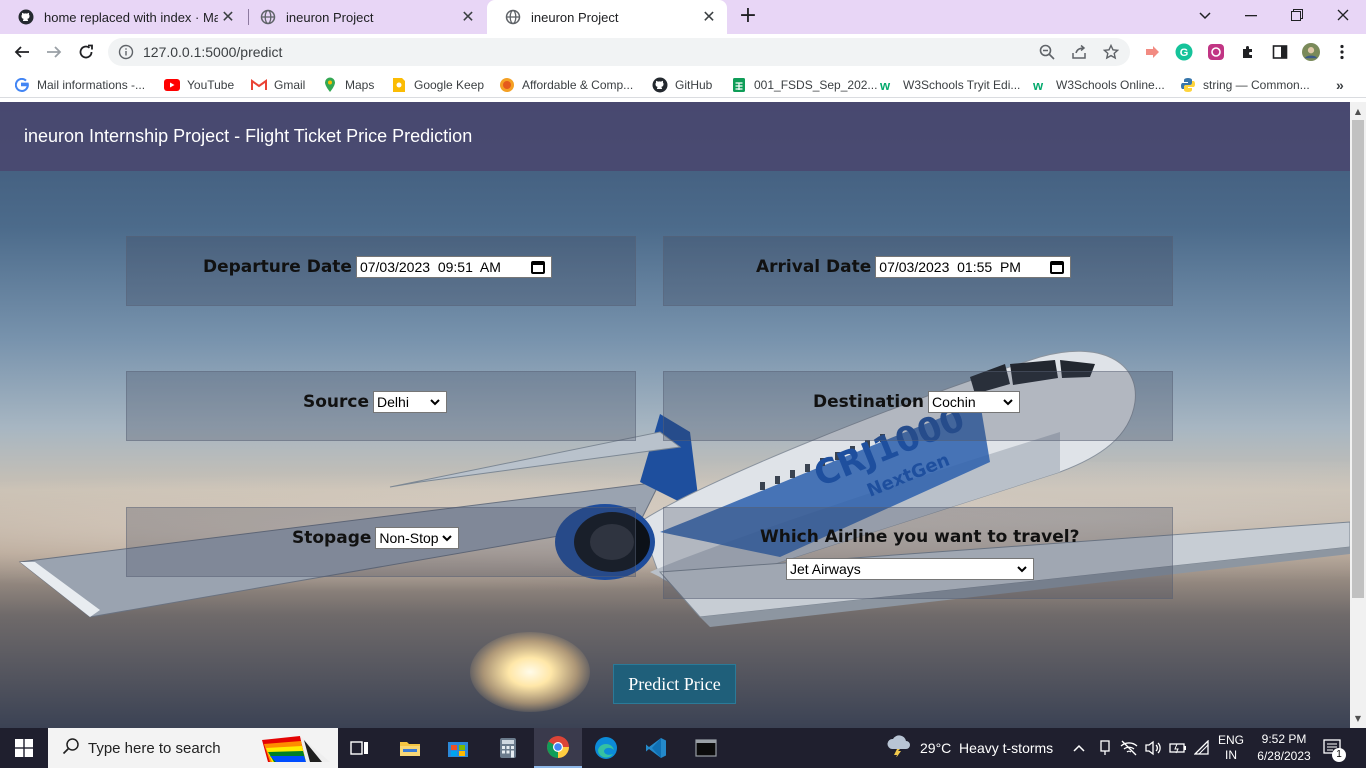  Describe the element at coordinates (259, 85) in the screenshot. I see `gmail-icon` at that location.